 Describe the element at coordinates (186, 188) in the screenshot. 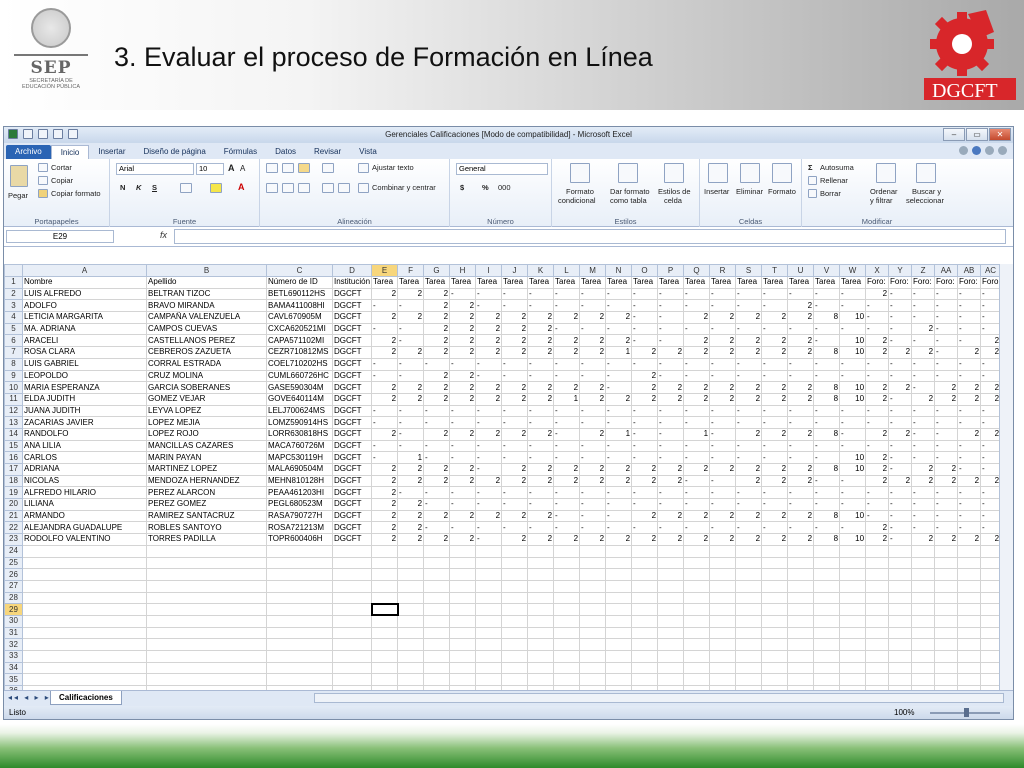

I see `borders-icon` at that location.